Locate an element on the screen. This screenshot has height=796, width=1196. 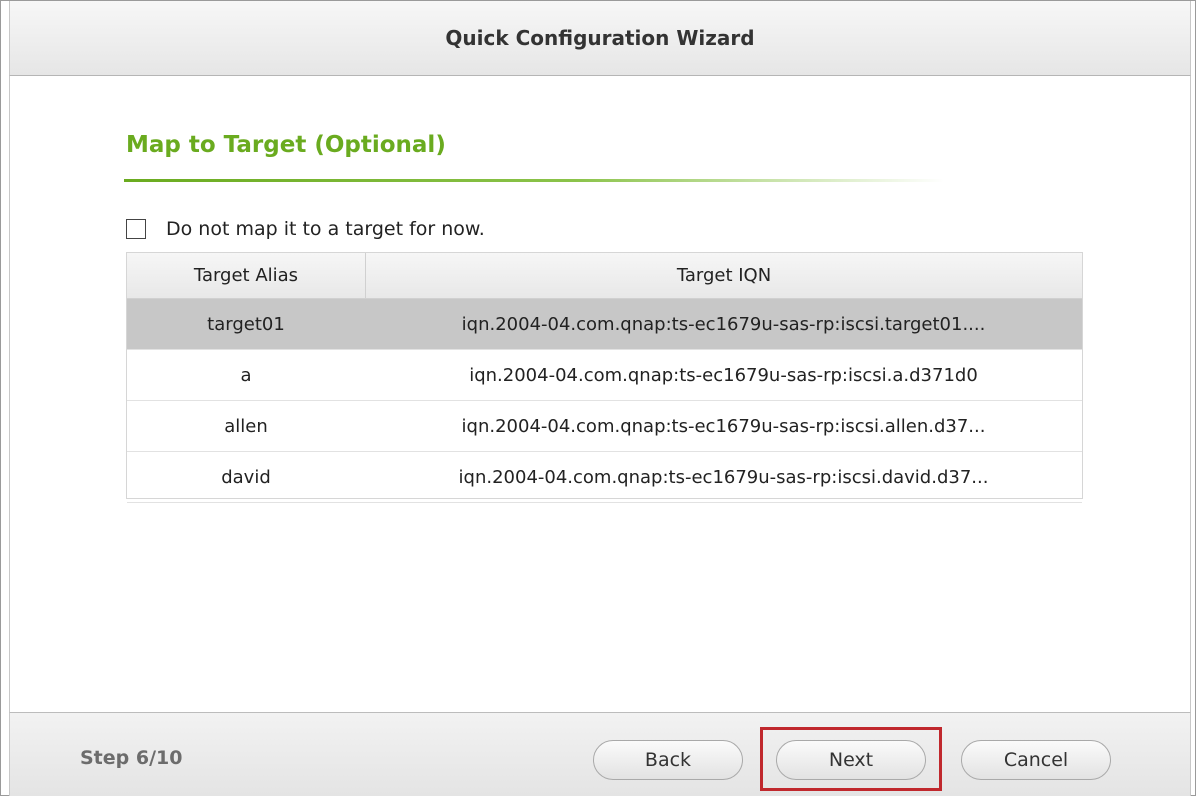
skip-mapping-option: Do not map it to a target for now. is located at coordinates (305, 229).